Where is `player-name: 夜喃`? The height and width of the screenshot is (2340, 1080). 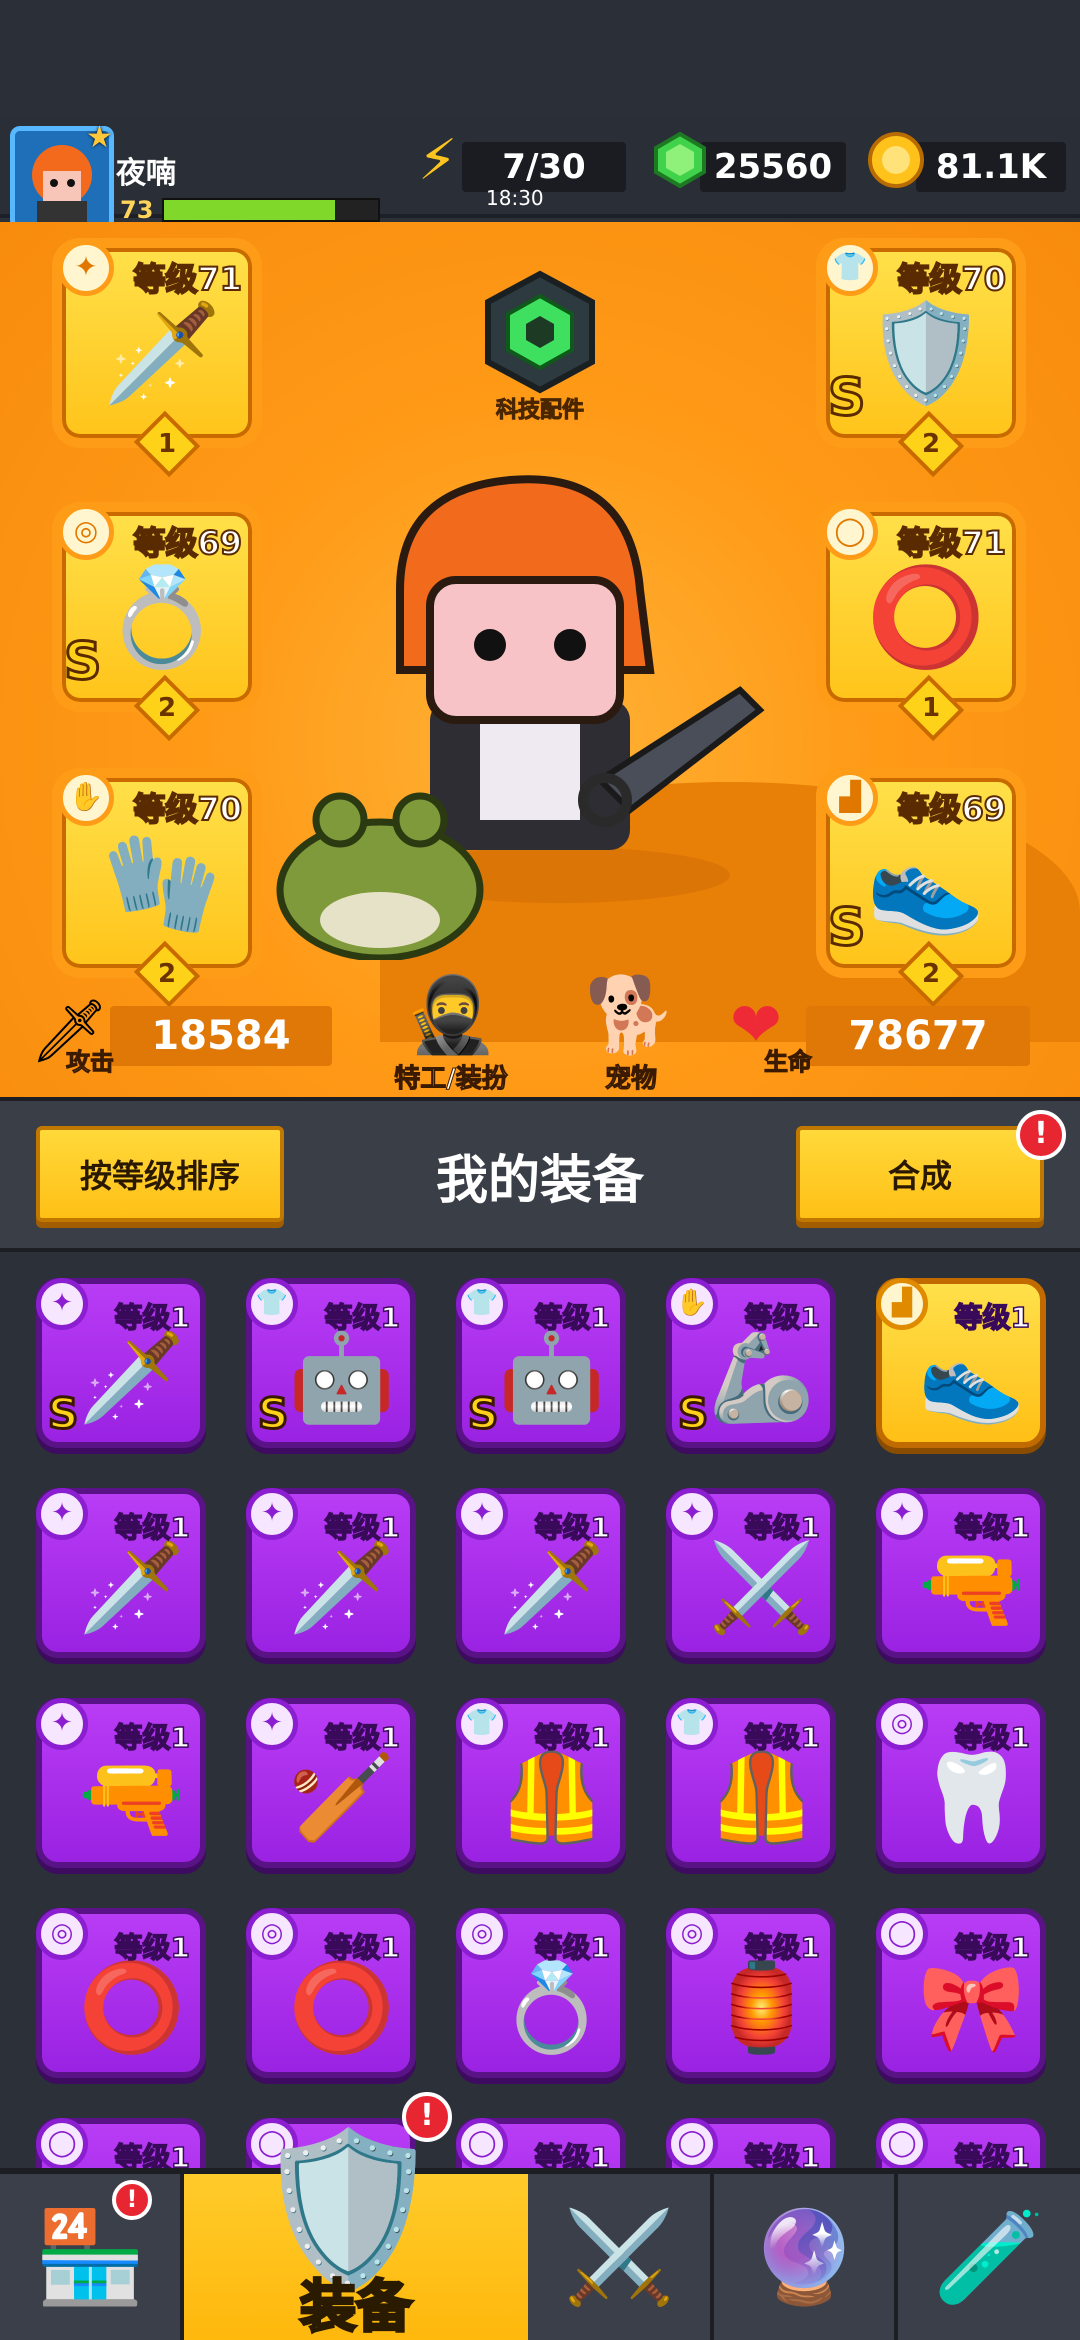
player-name: 夜喃 is located at coordinates (146, 173).